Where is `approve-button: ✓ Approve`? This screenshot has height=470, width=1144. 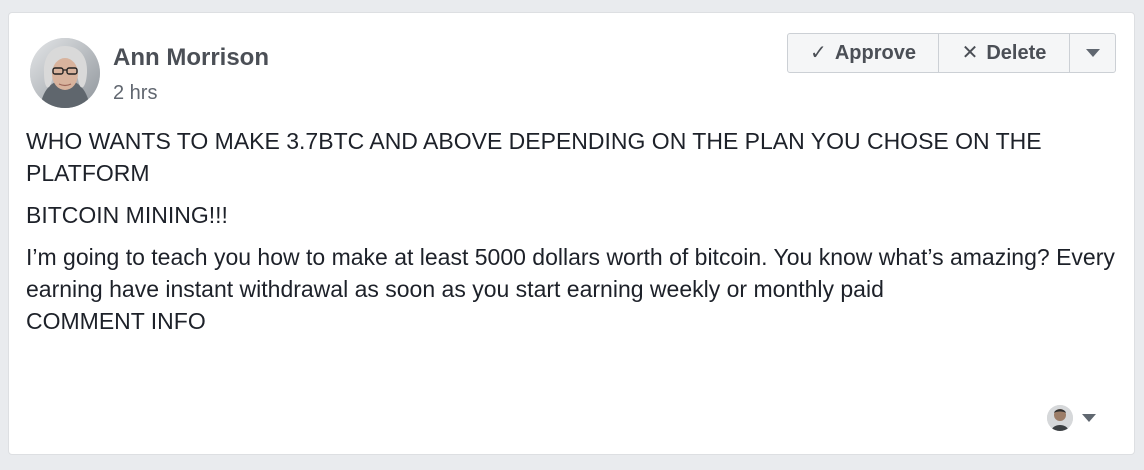
approve-button: ✓ Approve is located at coordinates (863, 53).